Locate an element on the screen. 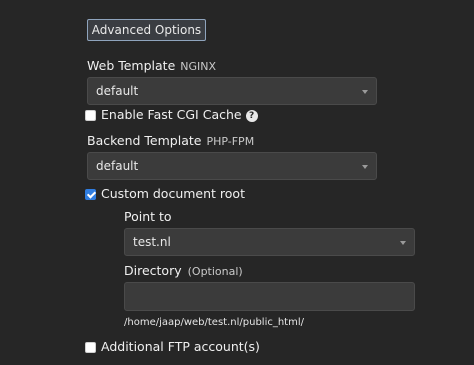 The image size is (474, 365). directory-optional: (Optional) is located at coordinates (215, 271).